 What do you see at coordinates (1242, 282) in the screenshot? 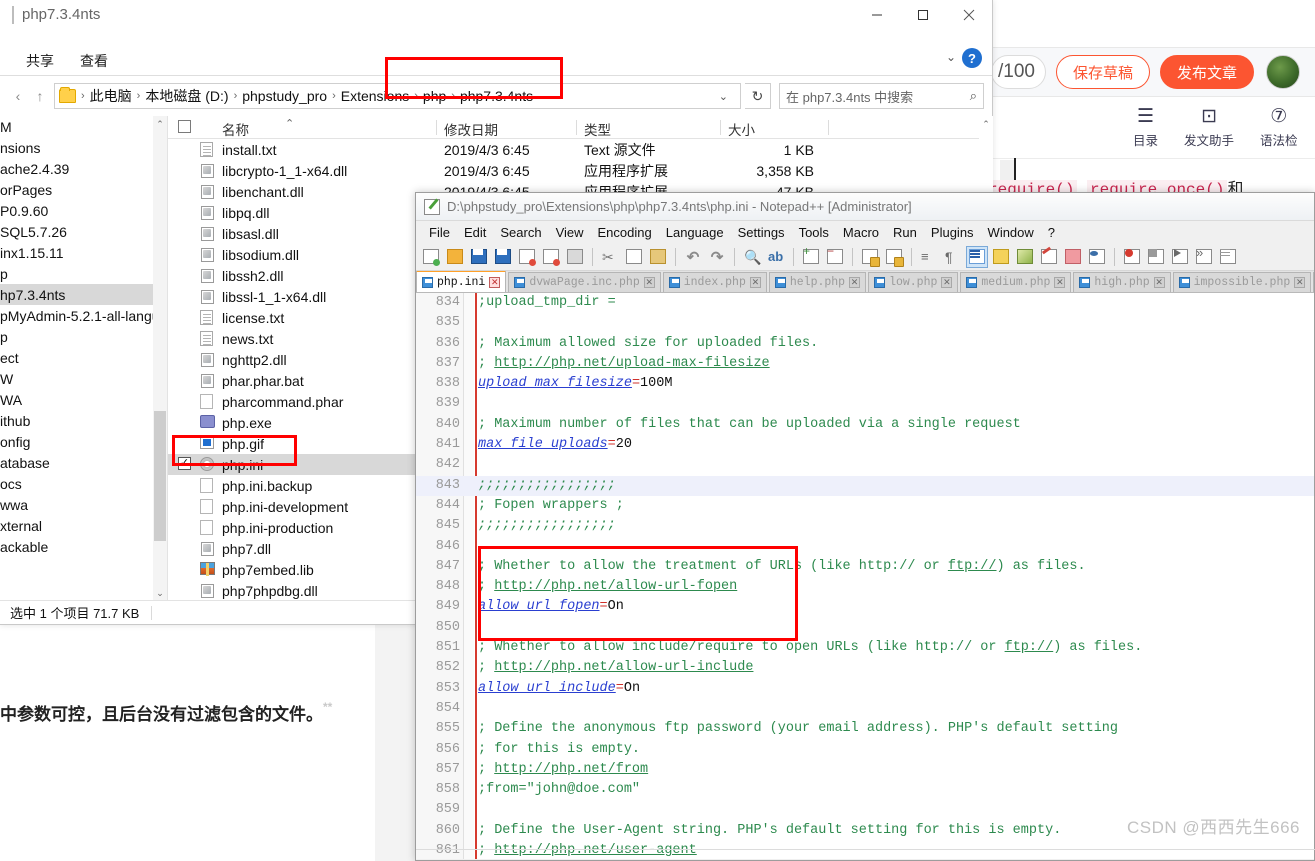
I see `editor-tab: impossible.php ✕` at bounding box center [1242, 282].